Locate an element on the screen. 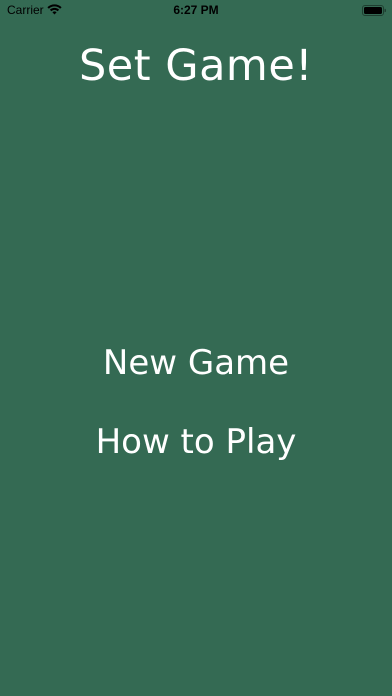 The image size is (392, 696). battery-icon is located at coordinates (374, 10).